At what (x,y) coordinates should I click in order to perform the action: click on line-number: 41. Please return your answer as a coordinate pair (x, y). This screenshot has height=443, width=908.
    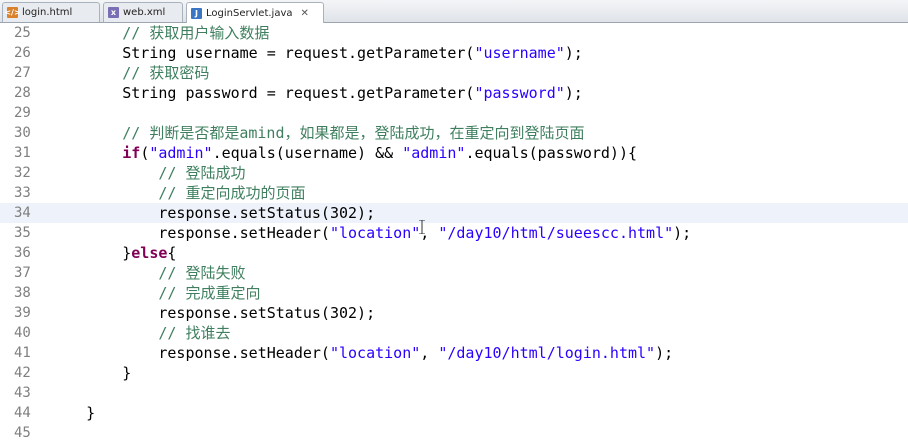
    Looking at the image, I should click on (22, 353).